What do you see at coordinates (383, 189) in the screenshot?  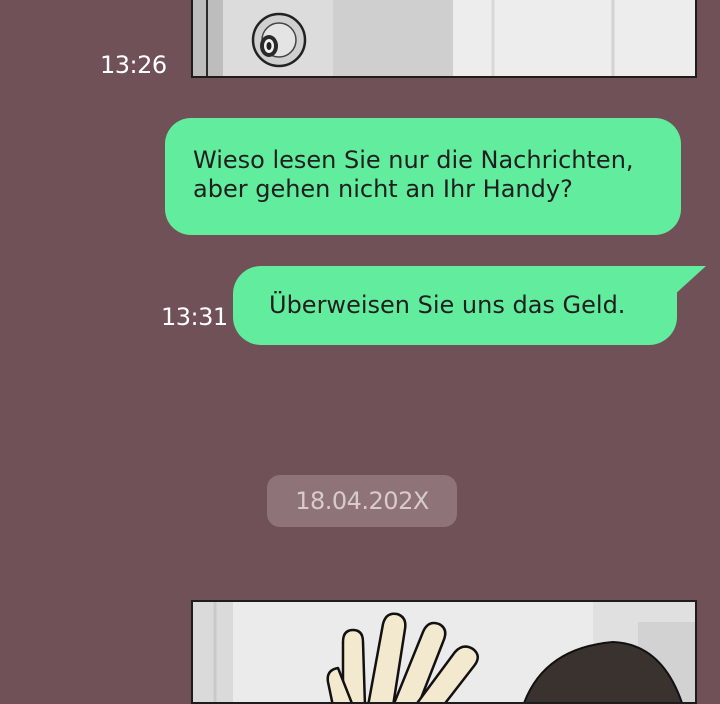 I see `chat-bubble-text-line: aber gehen nicht an Ihr Handy?` at bounding box center [383, 189].